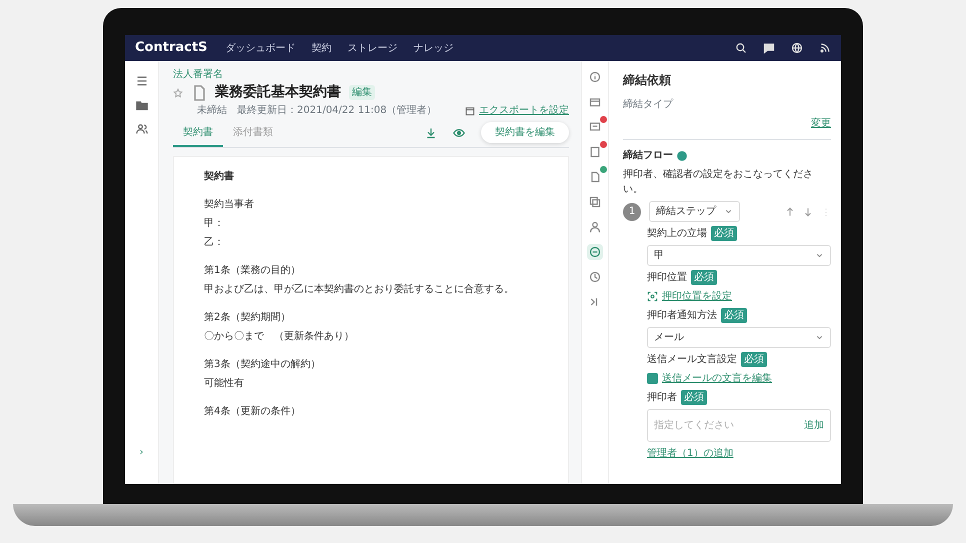  I want to click on search-icon, so click(741, 48).